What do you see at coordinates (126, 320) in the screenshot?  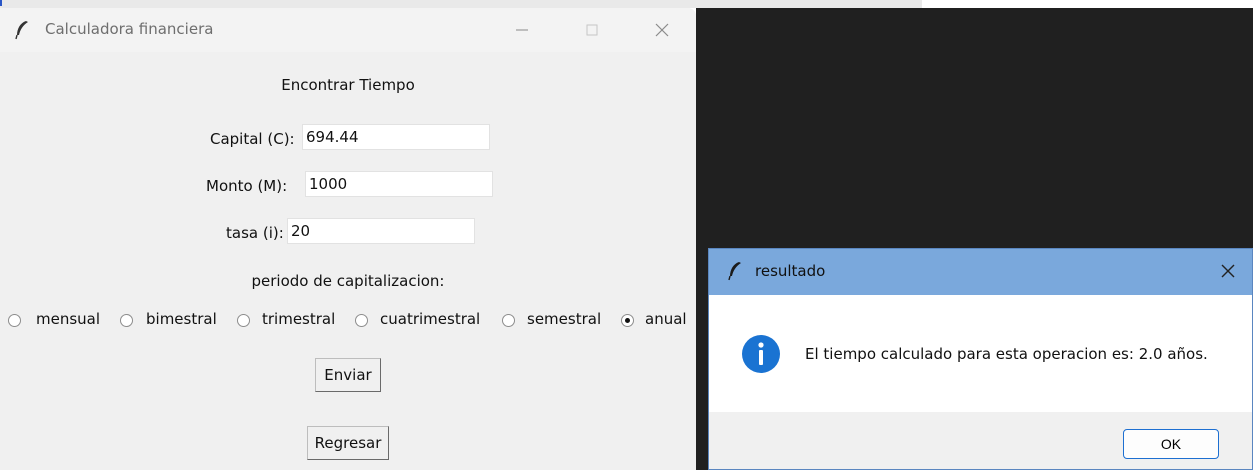 I see `radio-bimestral` at bounding box center [126, 320].